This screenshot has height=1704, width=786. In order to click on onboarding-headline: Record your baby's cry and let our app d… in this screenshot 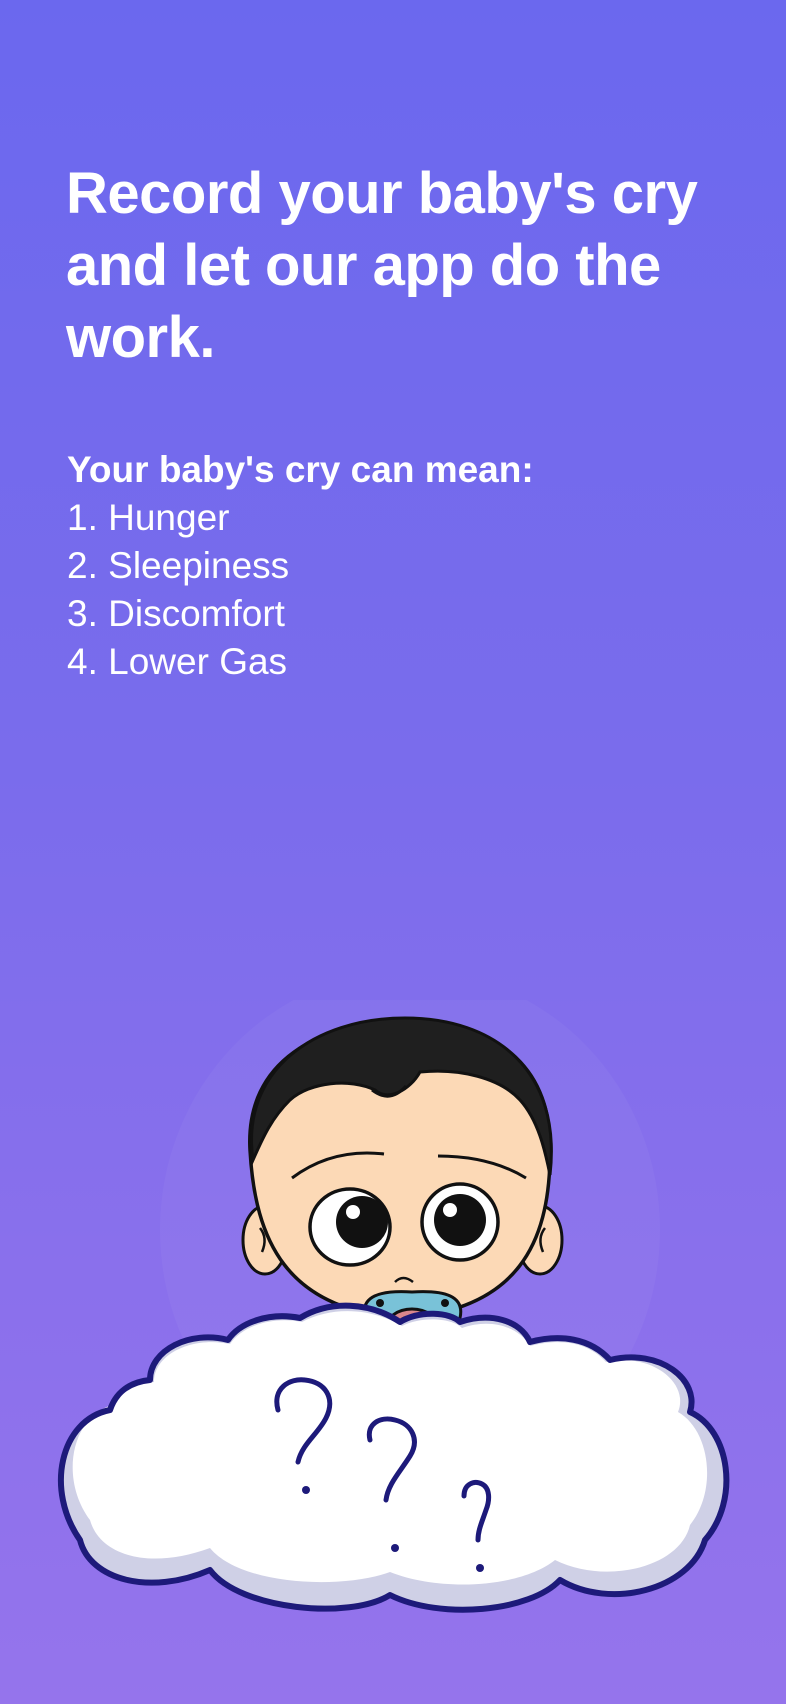, I will do `click(382, 265)`.